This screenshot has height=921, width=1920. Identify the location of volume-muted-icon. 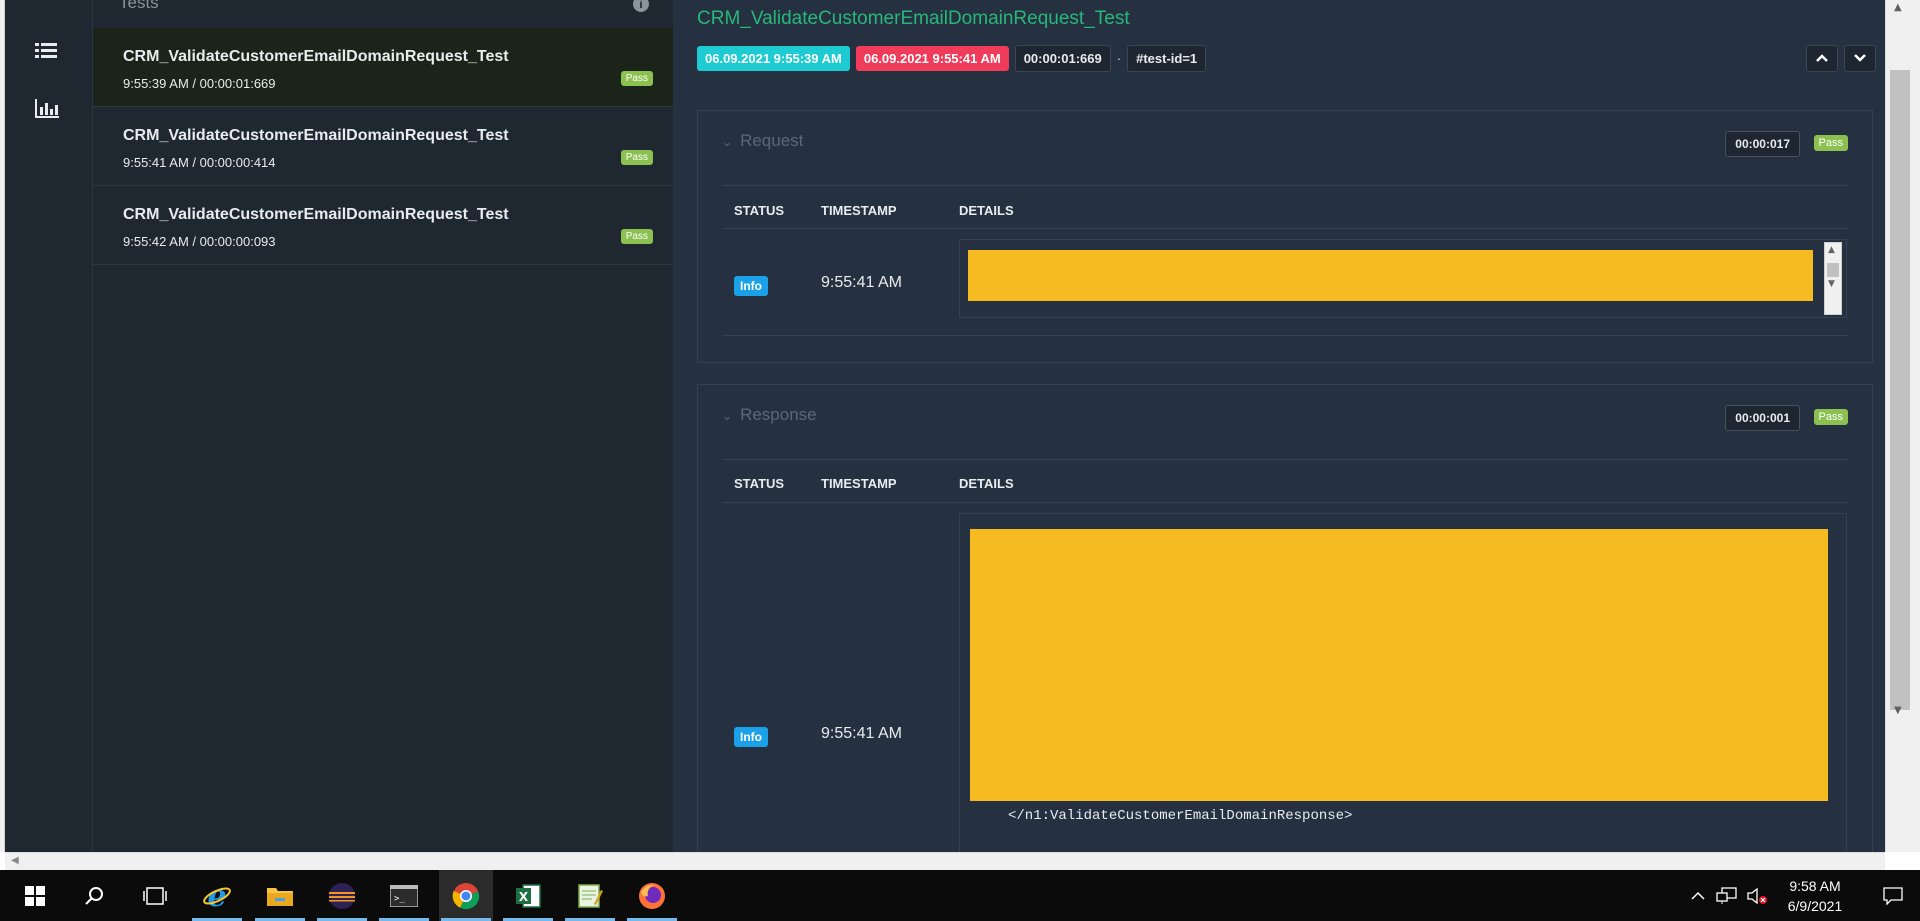
(1757, 896).